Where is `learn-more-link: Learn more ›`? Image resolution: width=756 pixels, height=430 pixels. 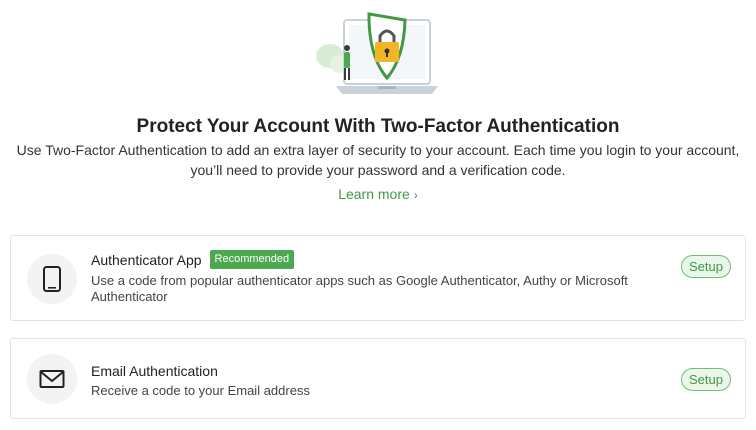 learn-more-link: Learn more › is located at coordinates (378, 194).